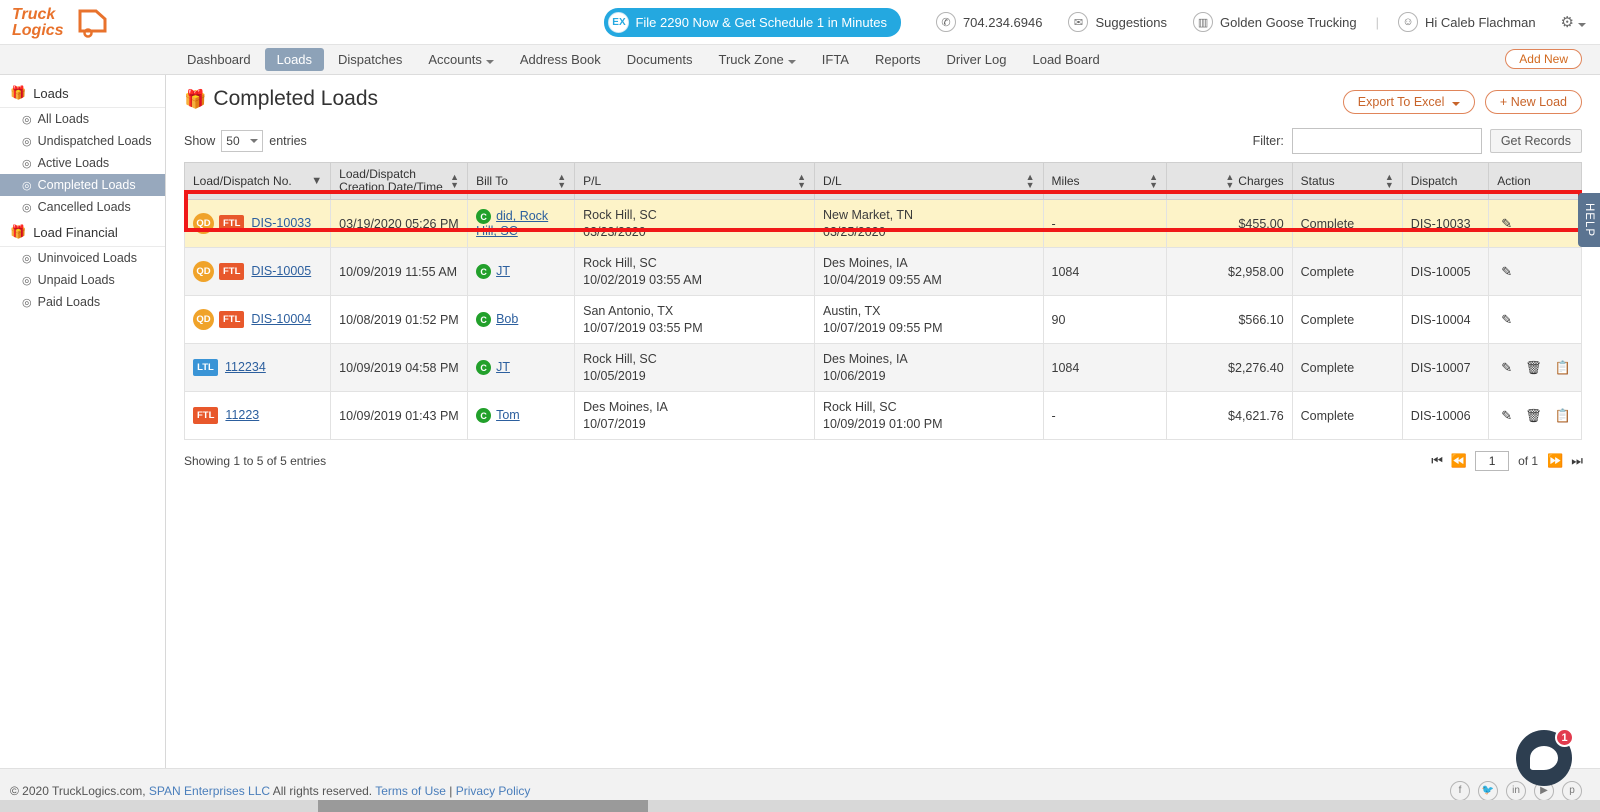 This screenshot has height=812, width=1600. What do you see at coordinates (757, 59) in the screenshot?
I see `nav-item-truck-zone: Truck Zone` at bounding box center [757, 59].